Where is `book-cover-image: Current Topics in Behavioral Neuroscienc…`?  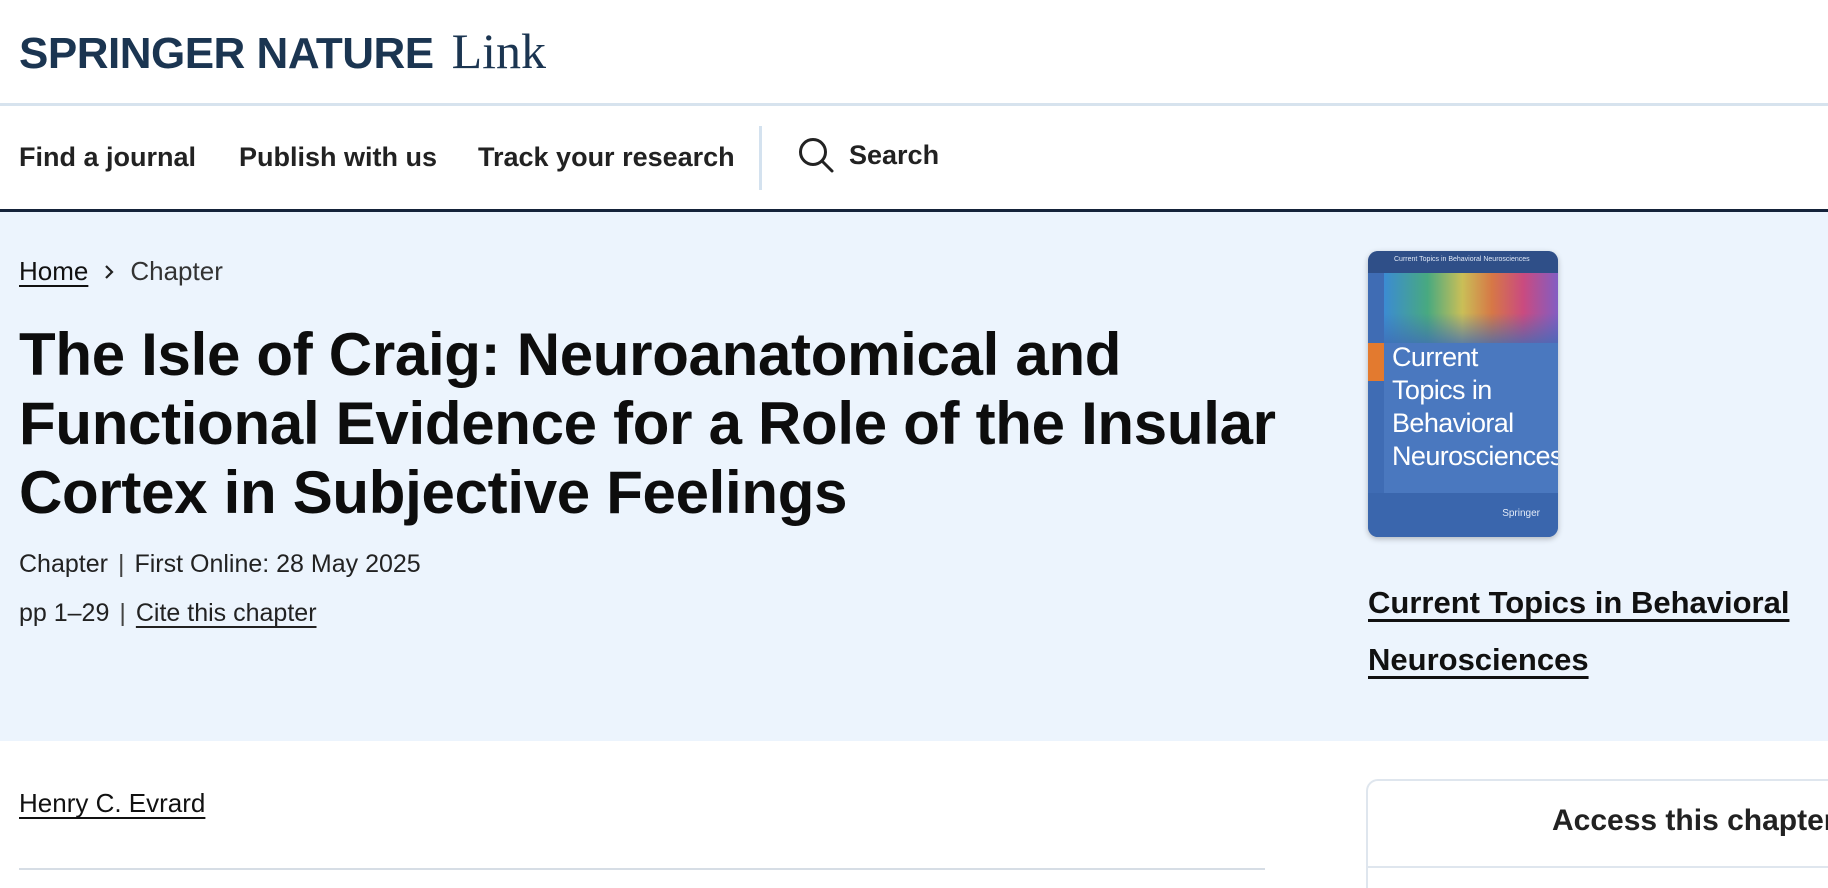 book-cover-image: Current Topics in Behavioral Neuroscienc… is located at coordinates (1463, 394).